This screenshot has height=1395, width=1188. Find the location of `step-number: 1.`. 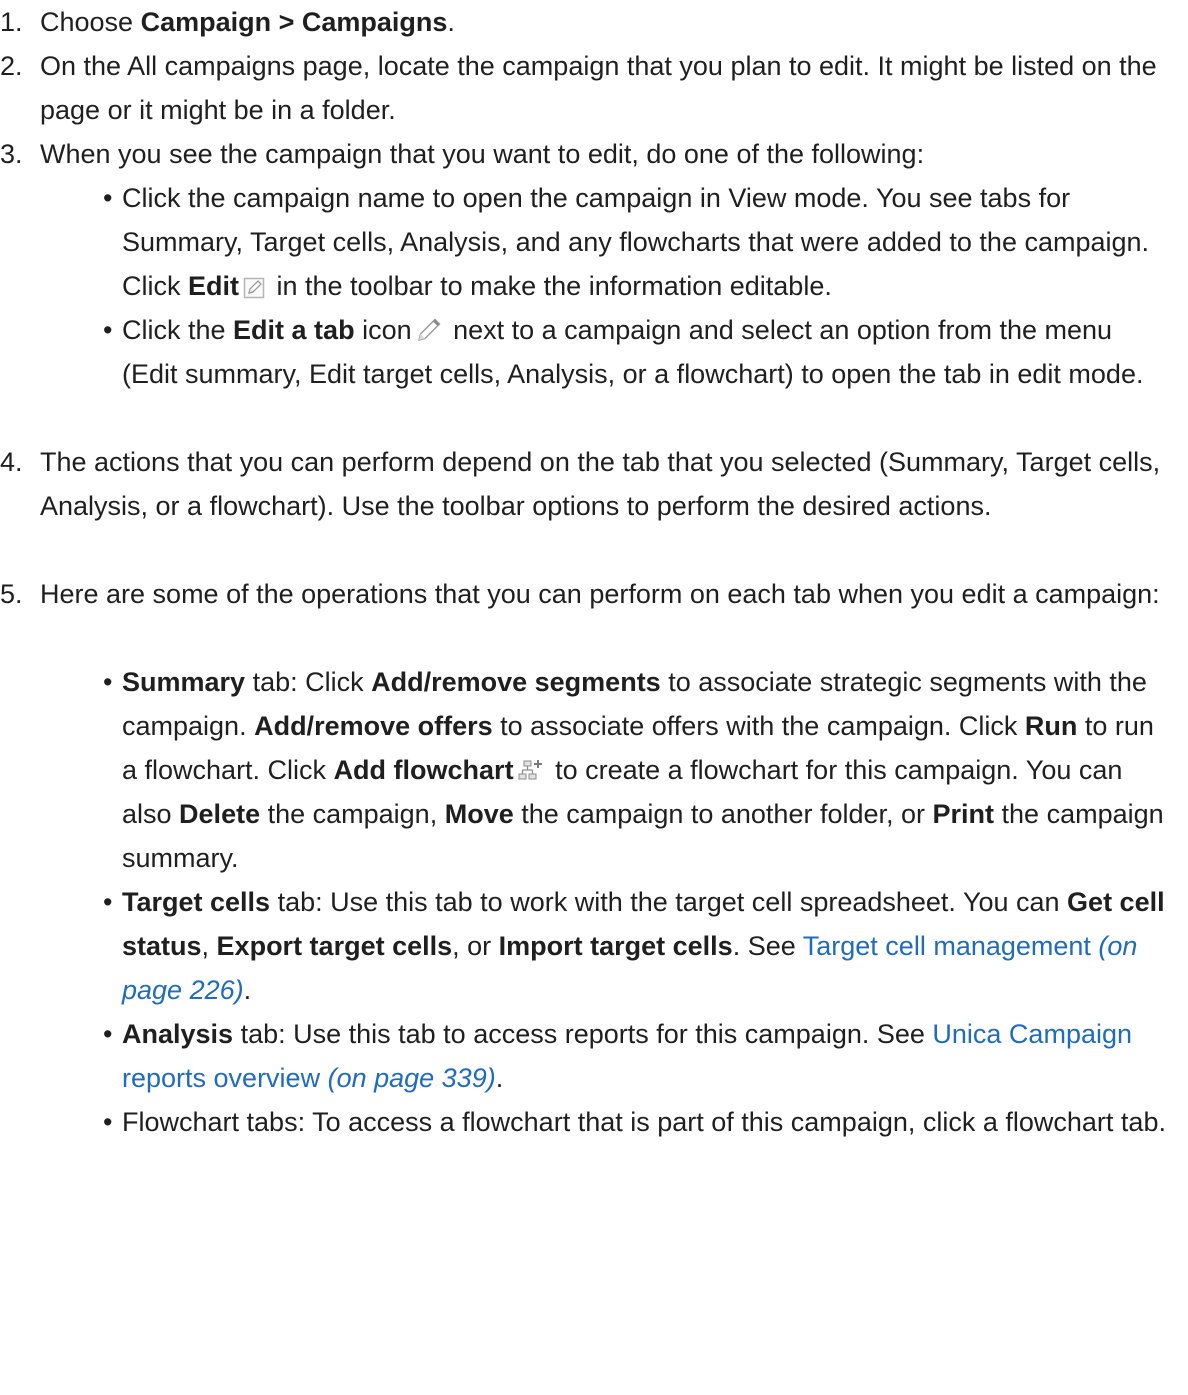

step-number: 1. is located at coordinates (11, 22).